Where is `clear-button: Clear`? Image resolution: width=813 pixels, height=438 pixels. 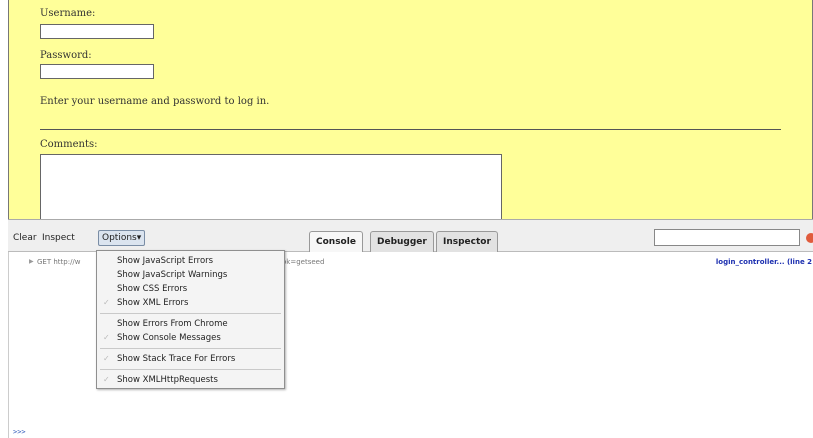 clear-button: Clear is located at coordinates (25, 238).